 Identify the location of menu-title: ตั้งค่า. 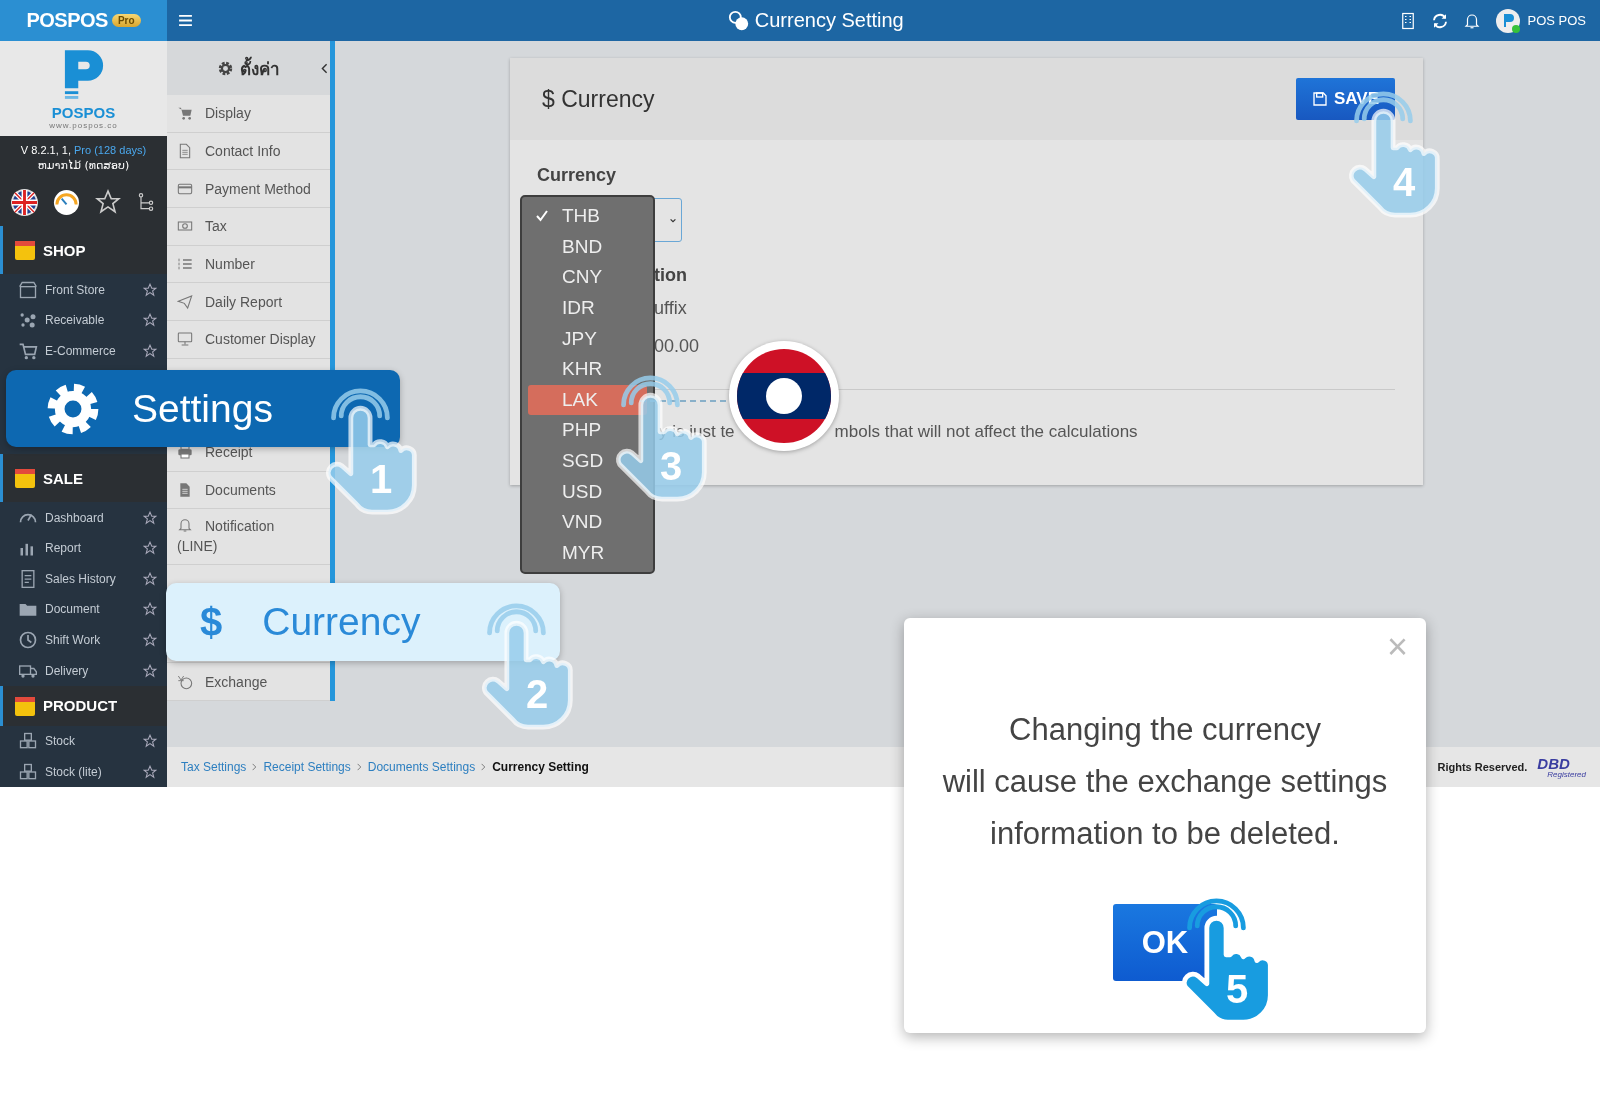
(260, 68).